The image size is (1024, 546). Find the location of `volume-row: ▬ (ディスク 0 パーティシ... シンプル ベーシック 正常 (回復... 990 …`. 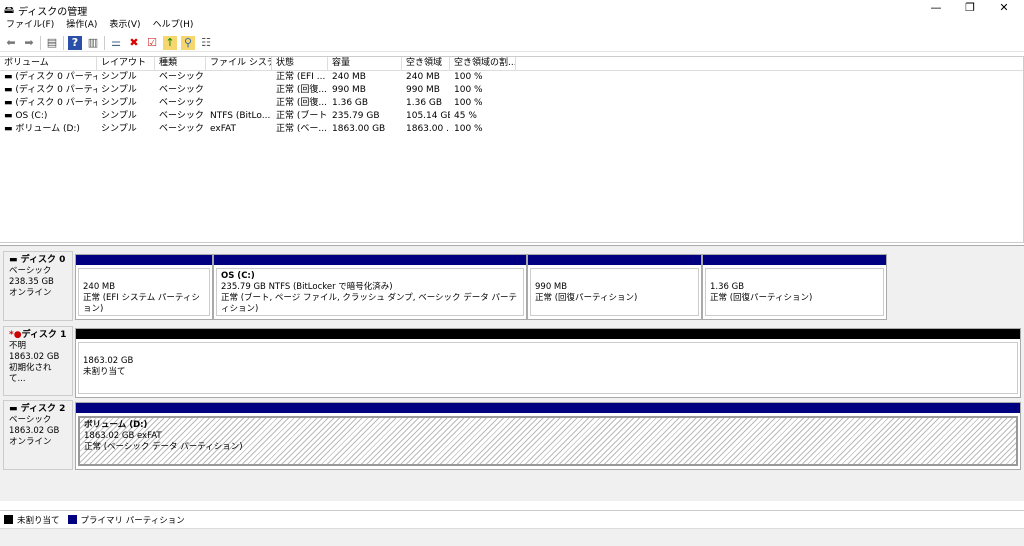

volume-row: ▬ (ディスク 0 パーティシ... シンプル ベーシック 正常 (回復... 990 … is located at coordinates (511, 90).